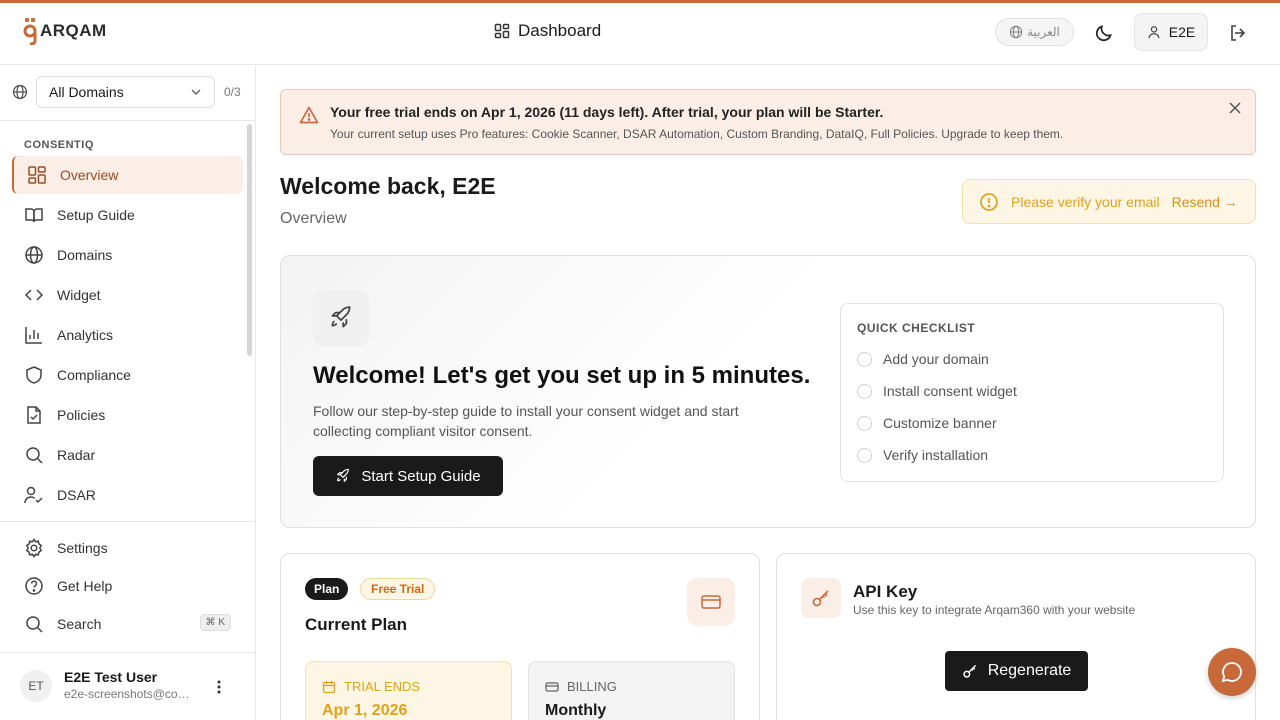 This screenshot has height=720, width=1280. I want to click on sidebar-item-label: DSAR, so click(76, 495).